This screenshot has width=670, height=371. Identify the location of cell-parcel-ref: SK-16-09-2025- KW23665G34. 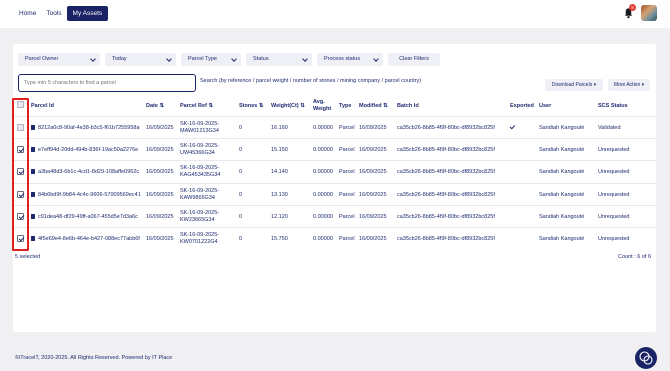
(199, 217).